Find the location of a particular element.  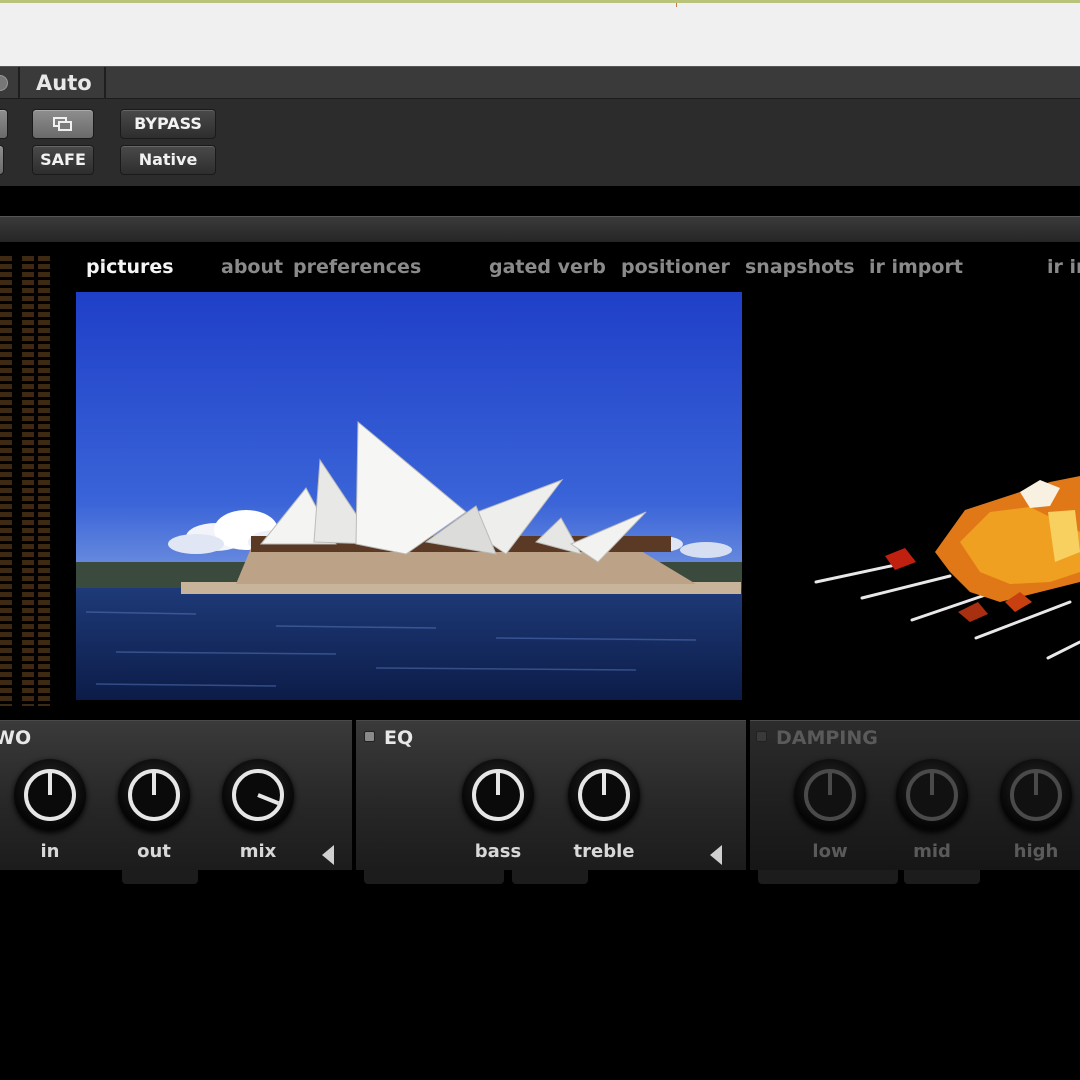

high-knob-label: high is located at coordinates (1036, 851).